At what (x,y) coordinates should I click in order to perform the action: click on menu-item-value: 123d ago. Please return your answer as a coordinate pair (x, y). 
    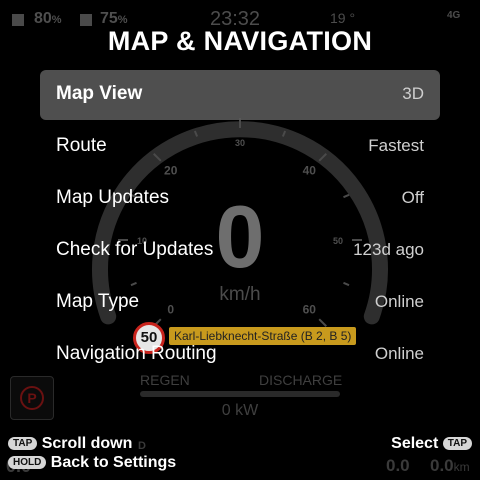
    Looking at the image, I should click on (388, 249).